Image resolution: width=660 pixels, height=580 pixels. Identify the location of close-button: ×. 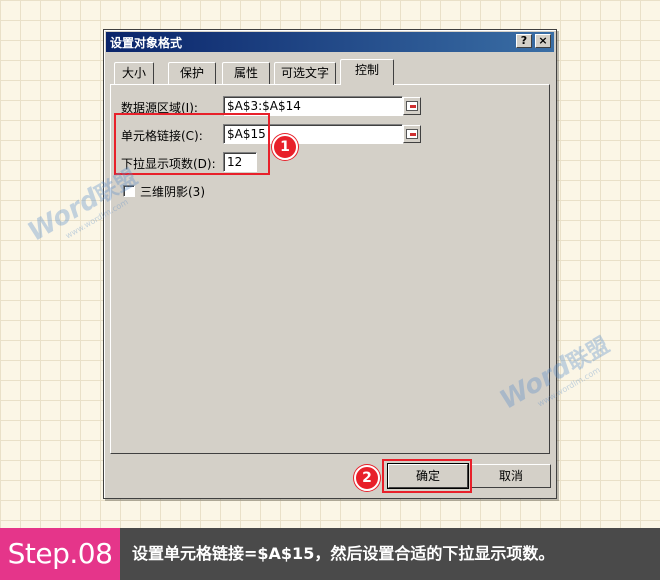
(543, 41).